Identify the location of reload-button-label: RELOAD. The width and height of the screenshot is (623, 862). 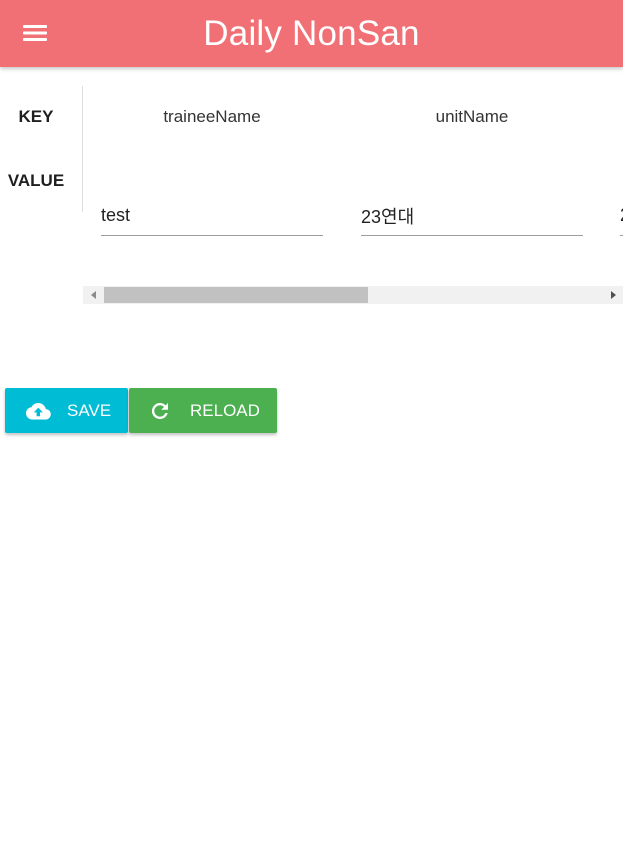
(225, 410).